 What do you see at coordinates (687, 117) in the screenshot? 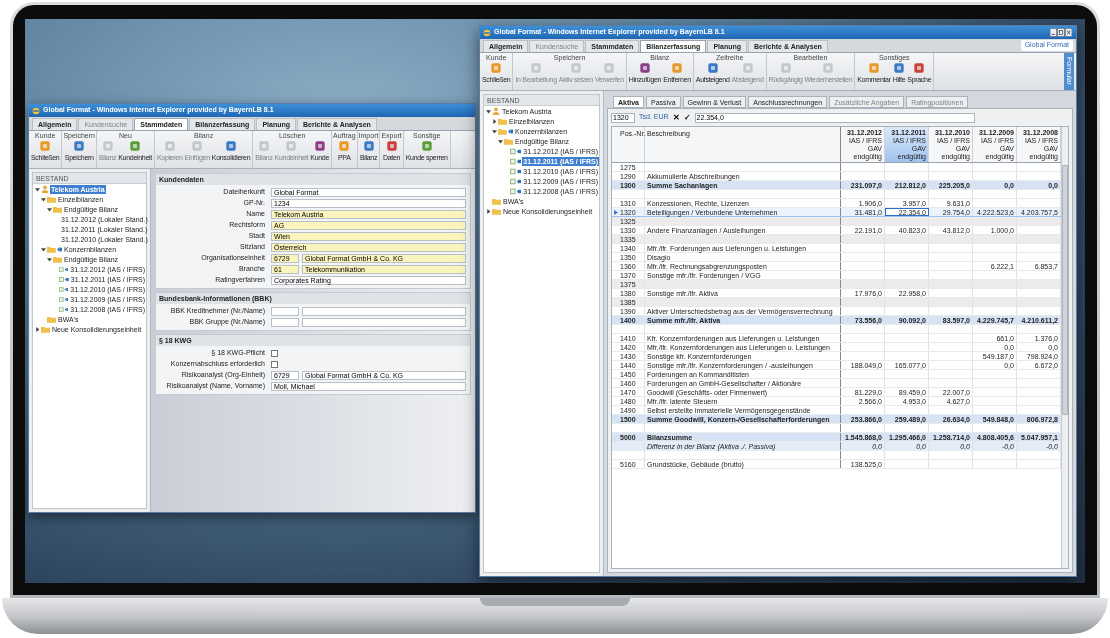
I see `confirm-button: ✓` at bounding box center [687, 117].